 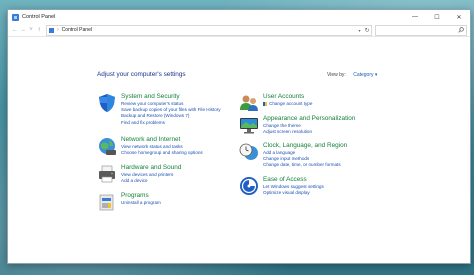 I want to click on category-title-system-security: System and Security, so click(x=171, y=97).